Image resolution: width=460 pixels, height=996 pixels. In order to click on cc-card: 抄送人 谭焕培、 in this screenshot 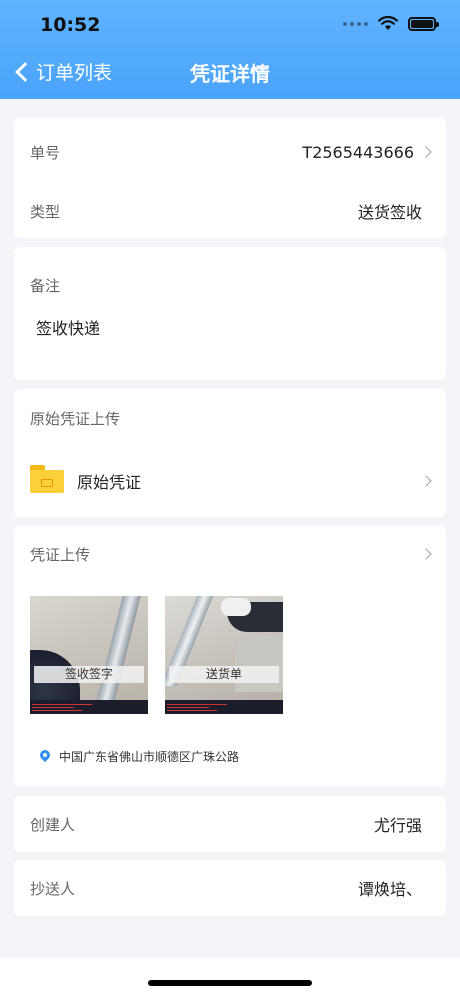, I will do `click(230, 888)`.